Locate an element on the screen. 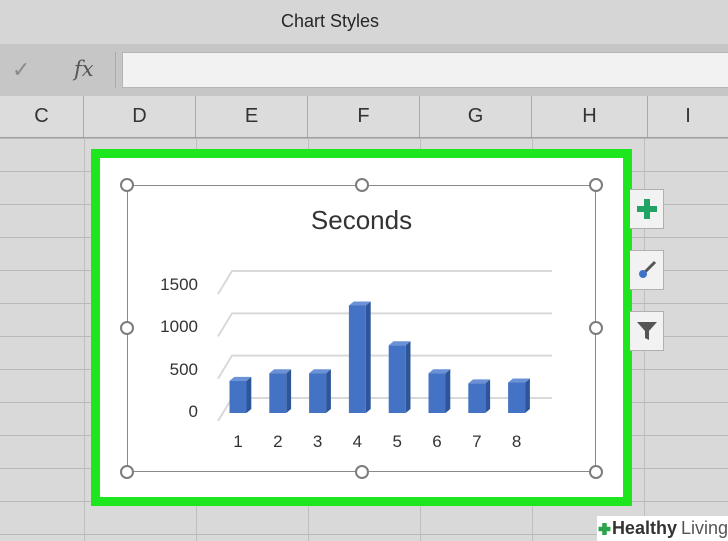  x-tick-label: 6 is located at coordinates (437, 441).